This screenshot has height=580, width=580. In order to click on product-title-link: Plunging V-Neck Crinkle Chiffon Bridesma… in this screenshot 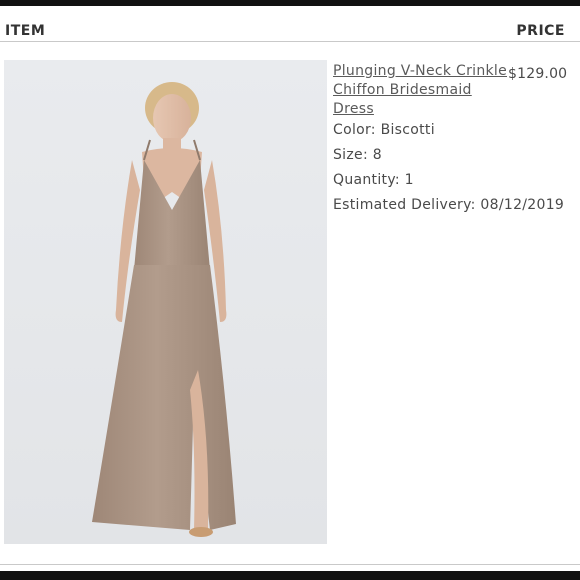, I will do `click(420, 90)`.